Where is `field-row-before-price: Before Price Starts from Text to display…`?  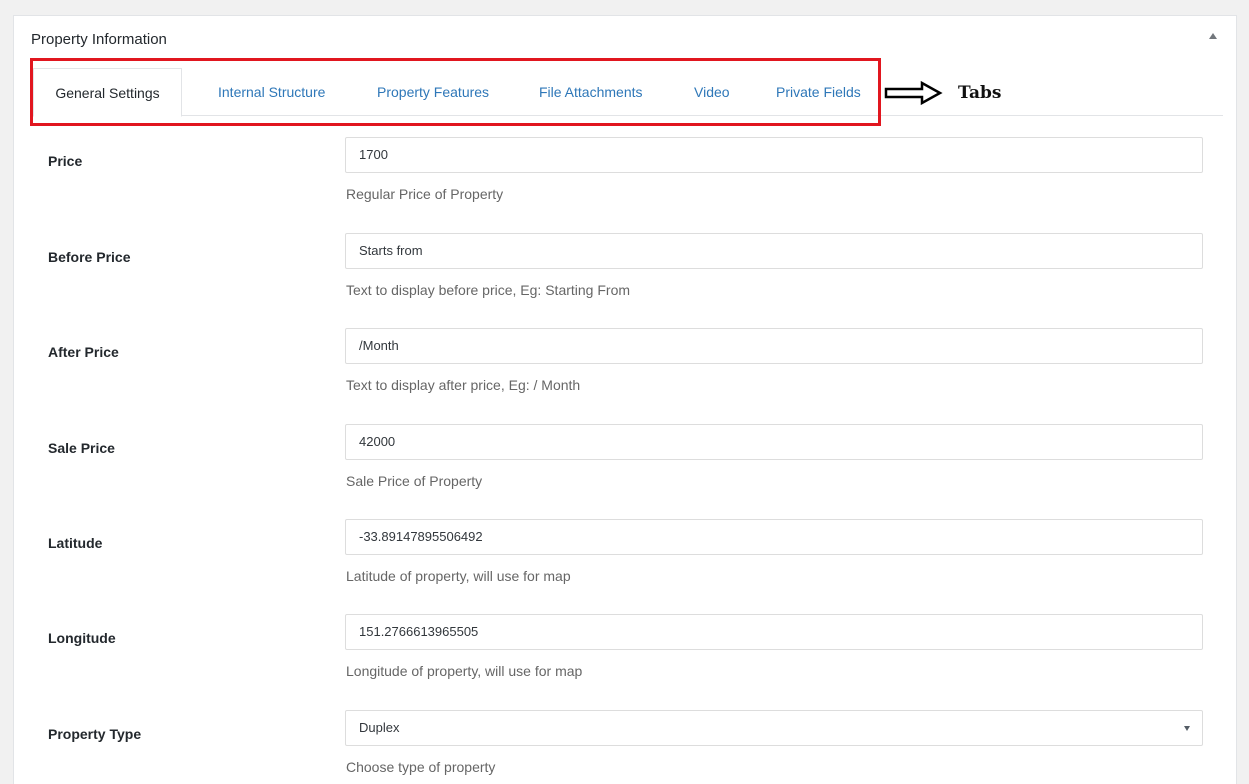 field-row-before-price: Before Price Starts from Text to display… is located at coordinates (624, 273).